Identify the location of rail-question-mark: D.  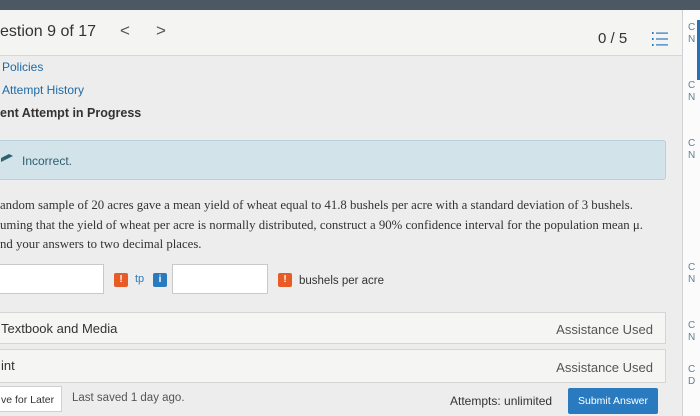
(691, 382).